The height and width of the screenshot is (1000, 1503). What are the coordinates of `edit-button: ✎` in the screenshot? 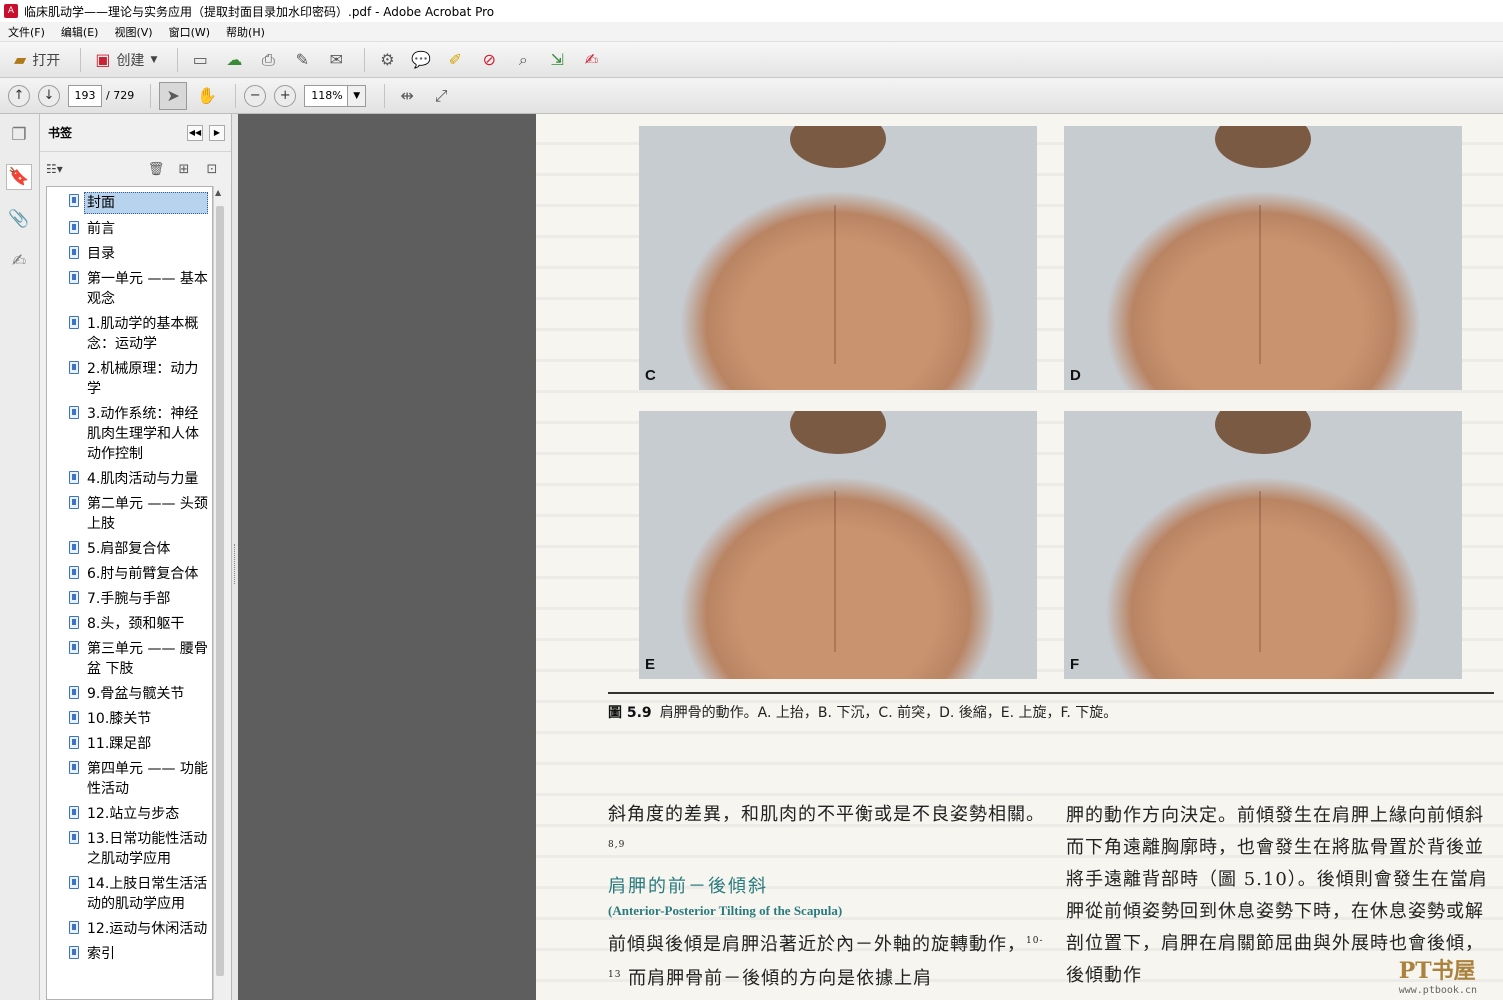 It's located at (302, 60).